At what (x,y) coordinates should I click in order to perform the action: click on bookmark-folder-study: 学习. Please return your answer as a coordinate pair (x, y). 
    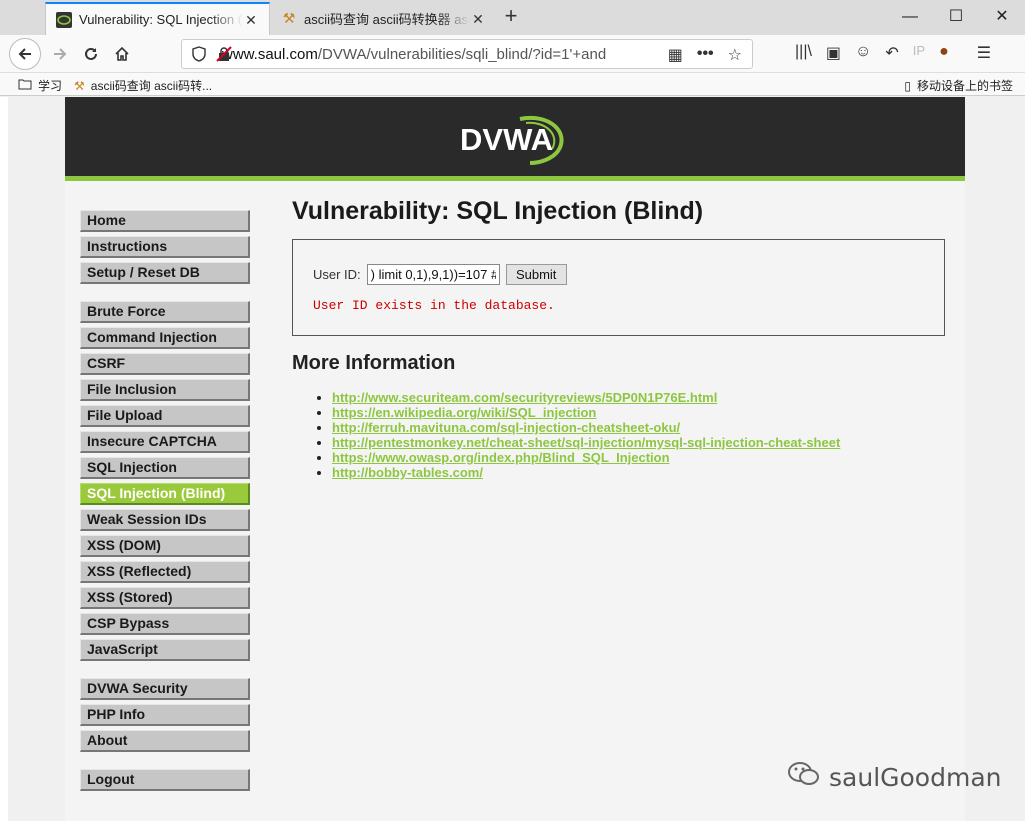
    Looking at the image, I should click on (40, 85).